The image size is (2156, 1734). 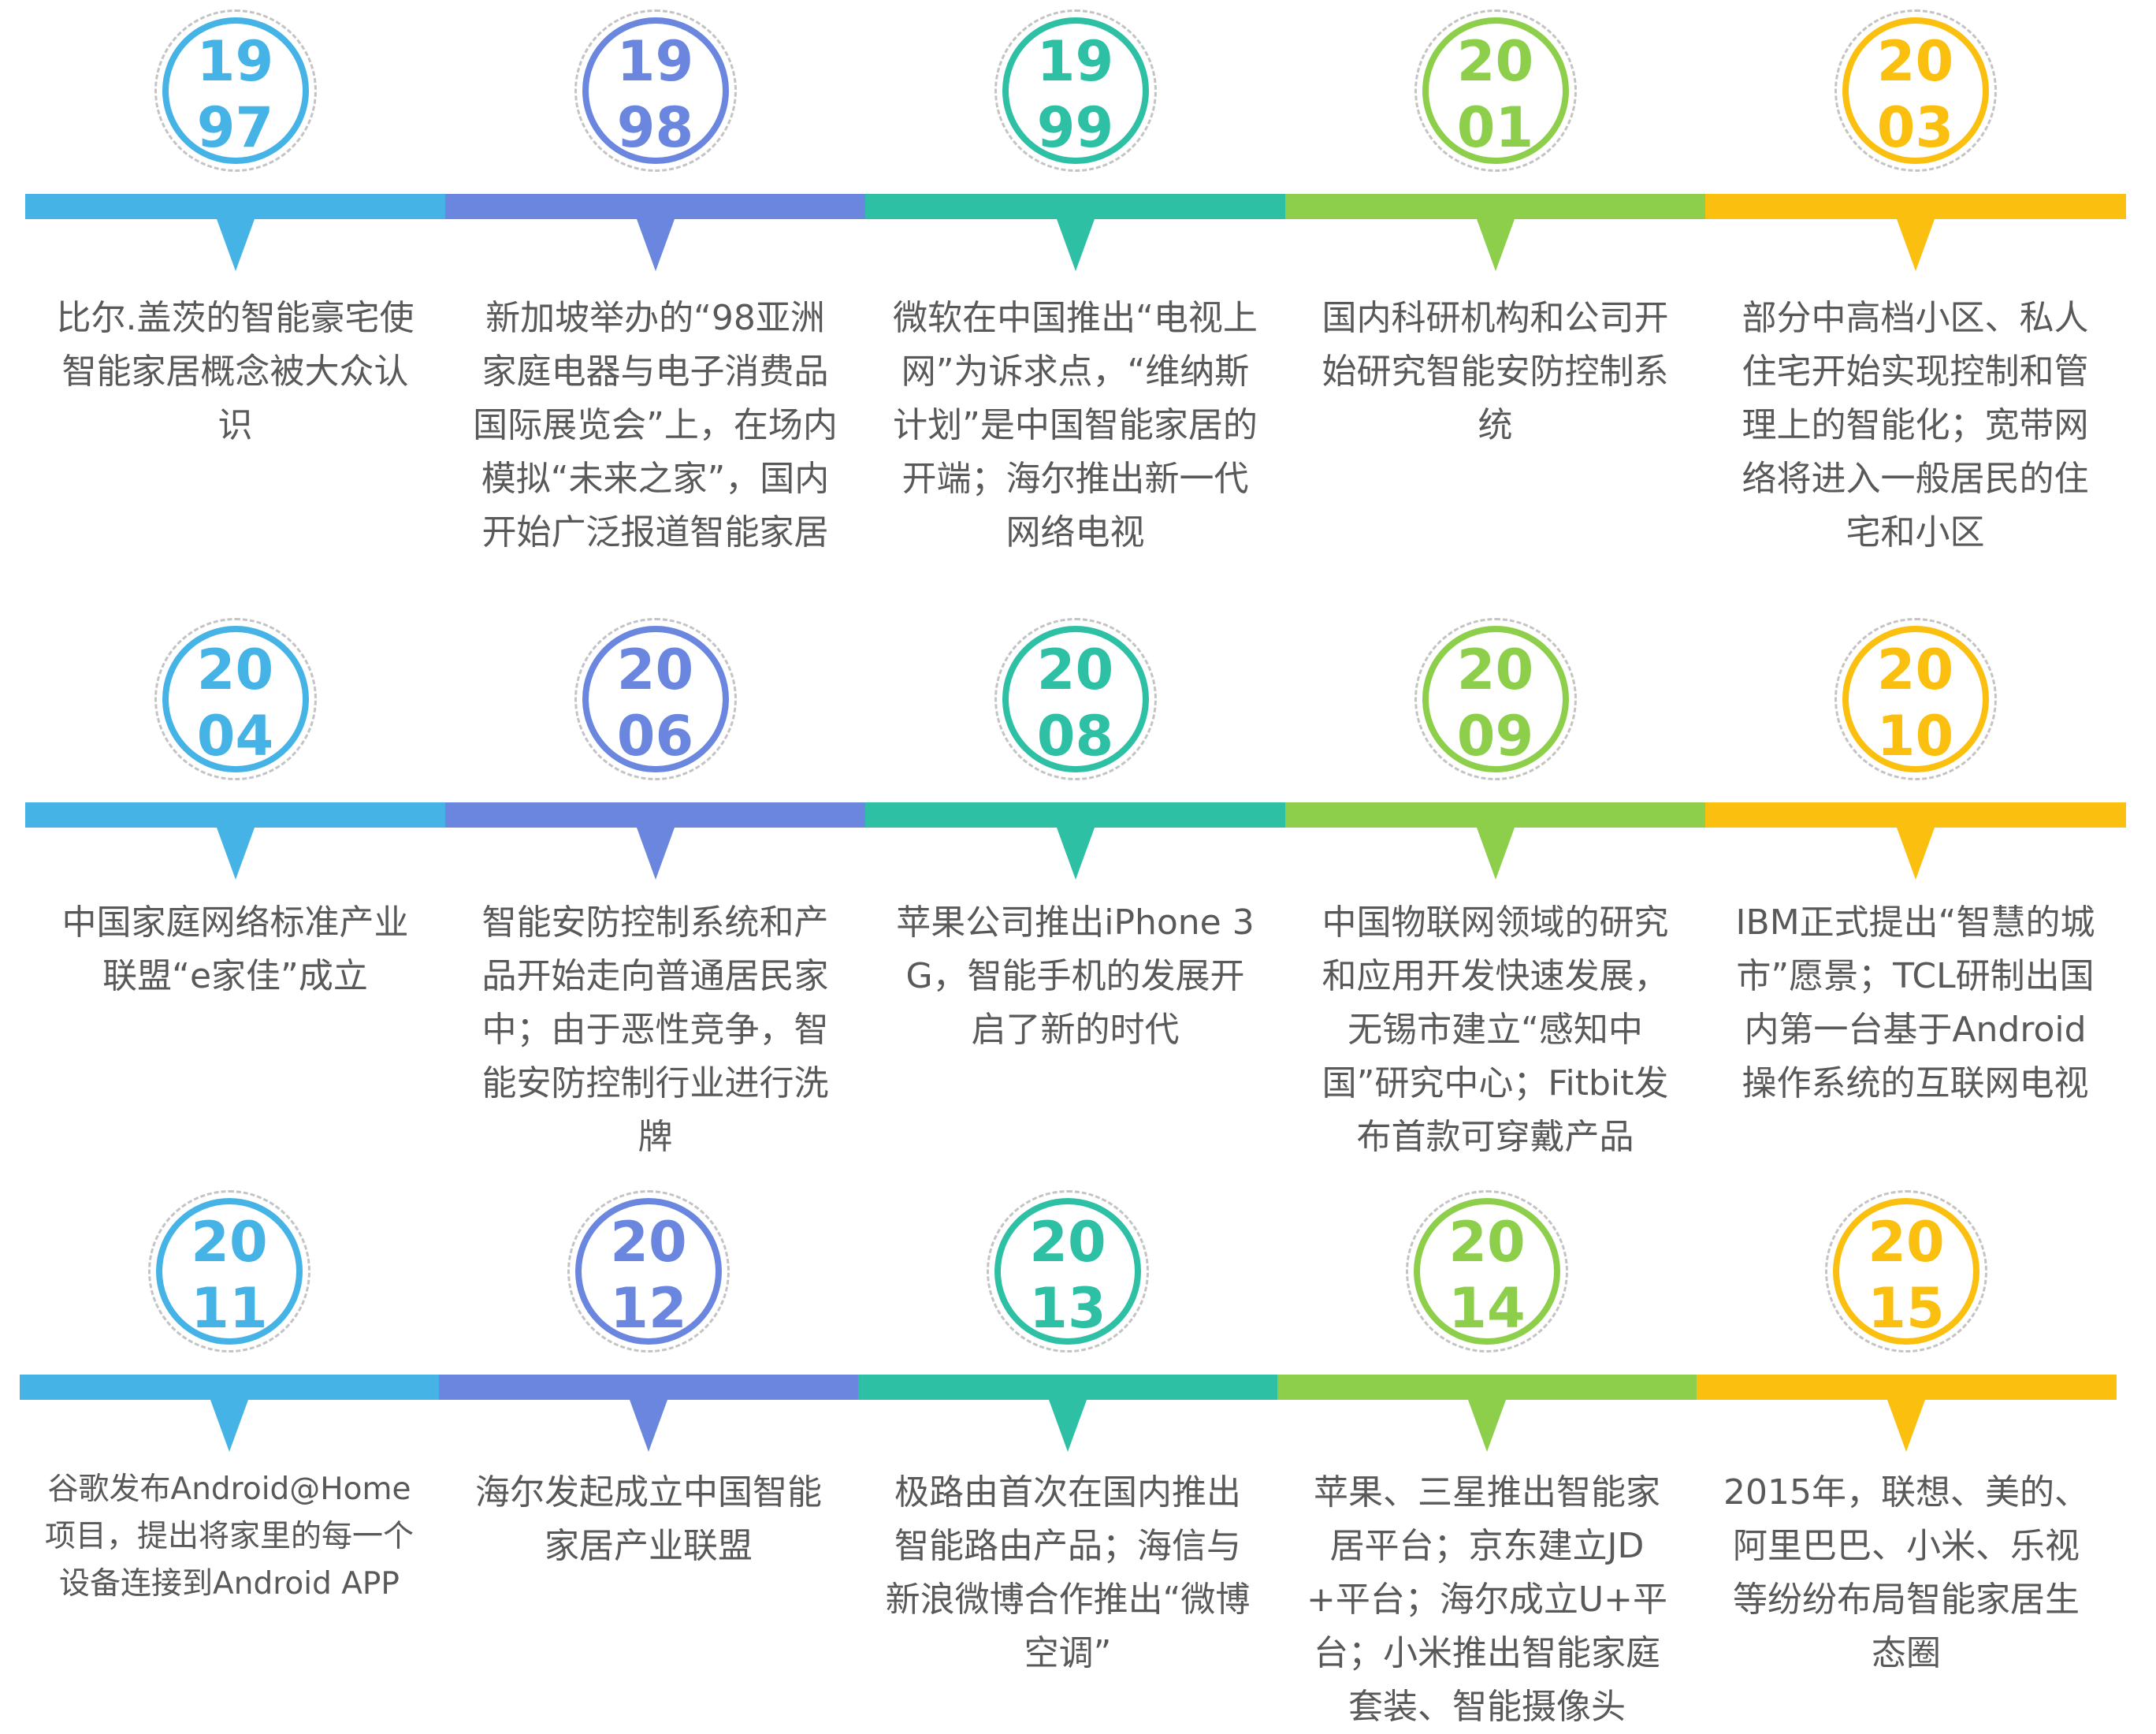 I want to click on year-decade-digits: 97, so click(x=235, y=127).